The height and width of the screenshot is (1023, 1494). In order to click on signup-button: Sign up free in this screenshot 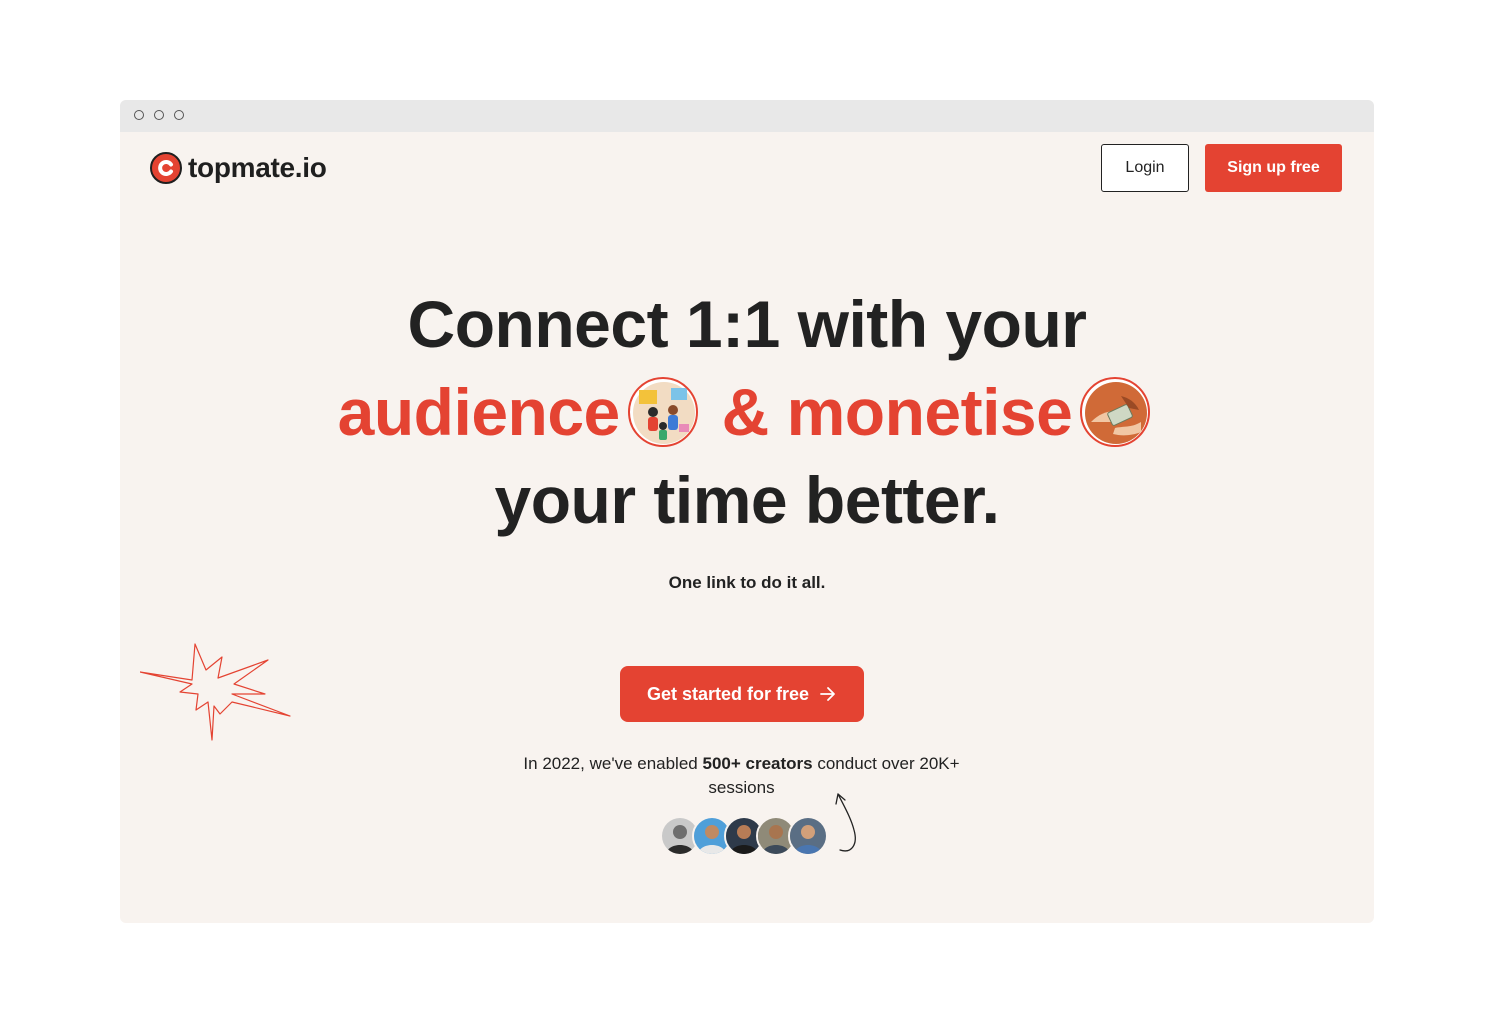, I will do `click(1273, 168)`.